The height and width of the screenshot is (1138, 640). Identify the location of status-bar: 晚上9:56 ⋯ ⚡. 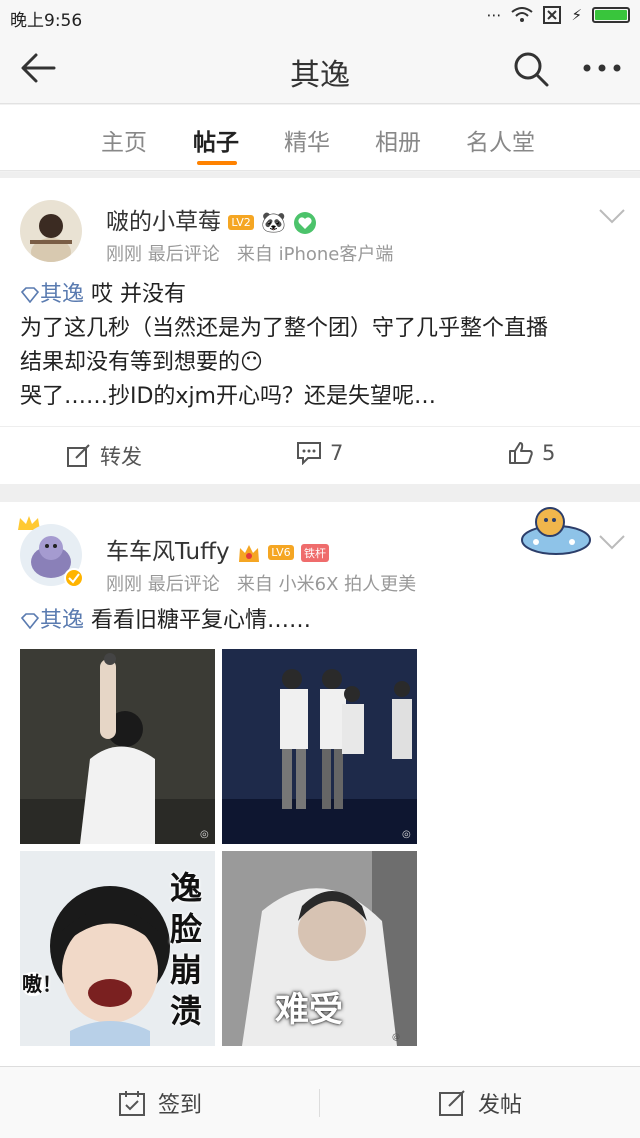
(320, 17).